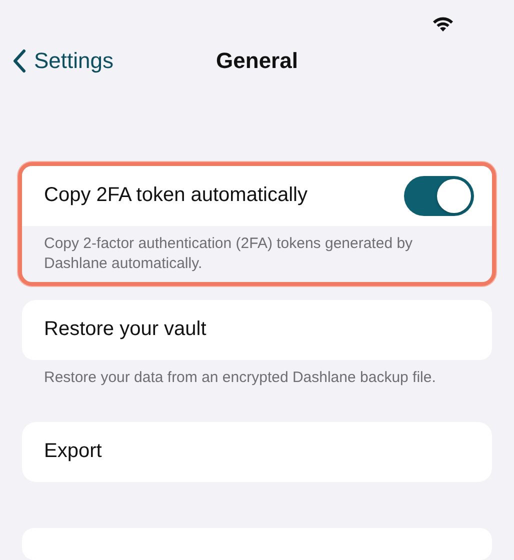 The height and width of the screenshot is (560, 514). What do you see at coordinates (257, 452) in the screenshot?
I see `settings-row: Export` at bounding box center [257, 452].